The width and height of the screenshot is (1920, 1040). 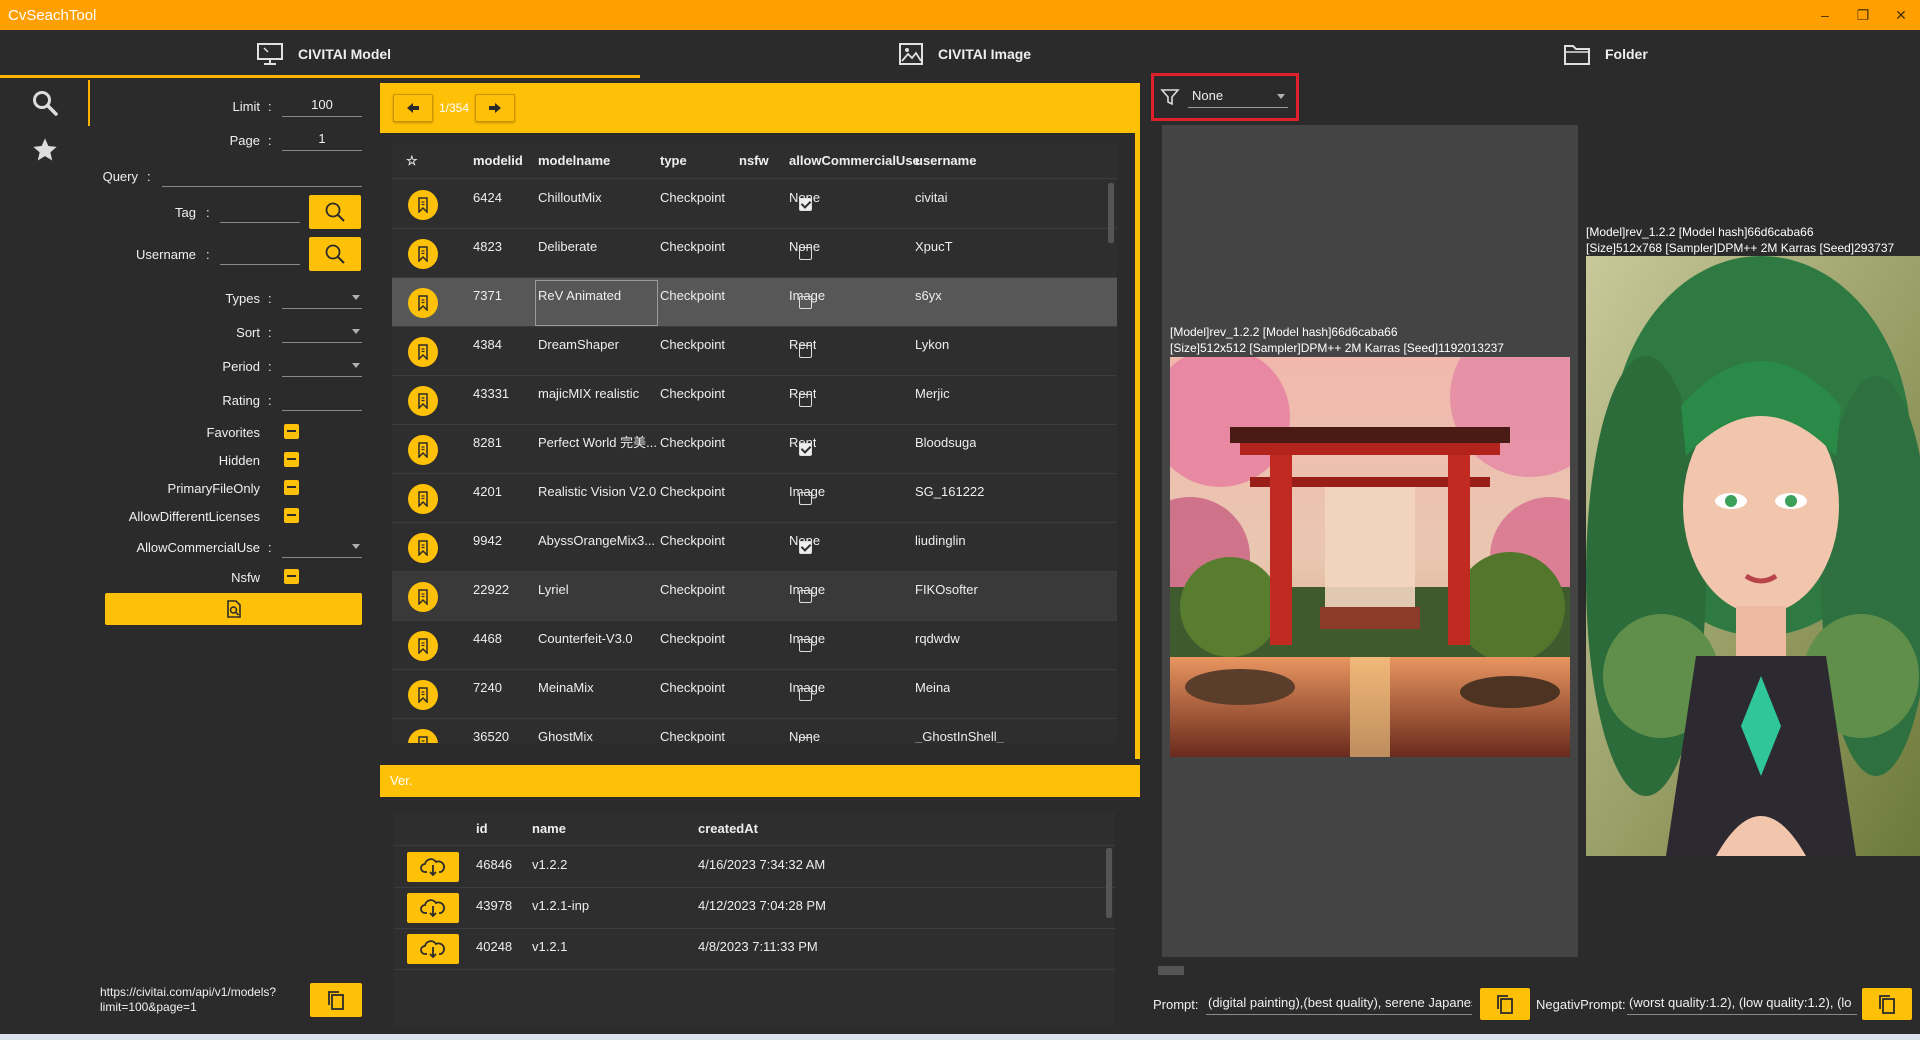 What do you see at coordinates (494, 906) in the screenshot?
I see `cell-id: 43978` at bounding box center [494, 906].